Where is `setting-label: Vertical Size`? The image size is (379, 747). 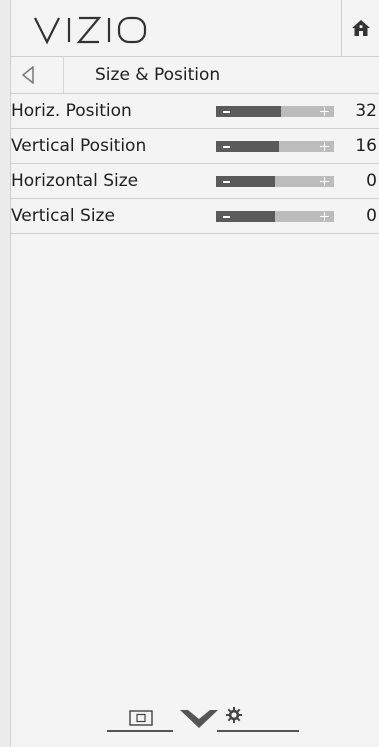
setting-label: Vertical Size is located at coordinates (63, 216).